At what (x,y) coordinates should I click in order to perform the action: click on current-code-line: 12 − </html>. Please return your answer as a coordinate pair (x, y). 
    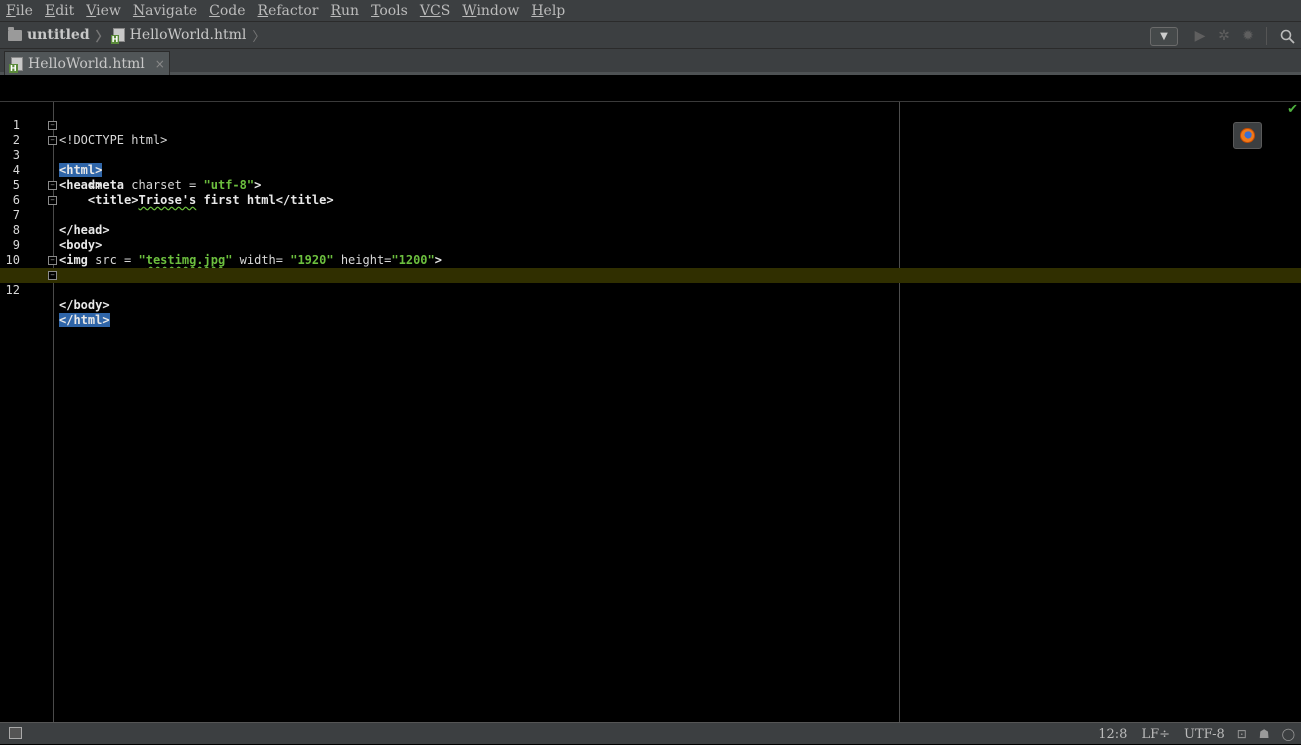
    Looking at the image, I should click on (650, 297).